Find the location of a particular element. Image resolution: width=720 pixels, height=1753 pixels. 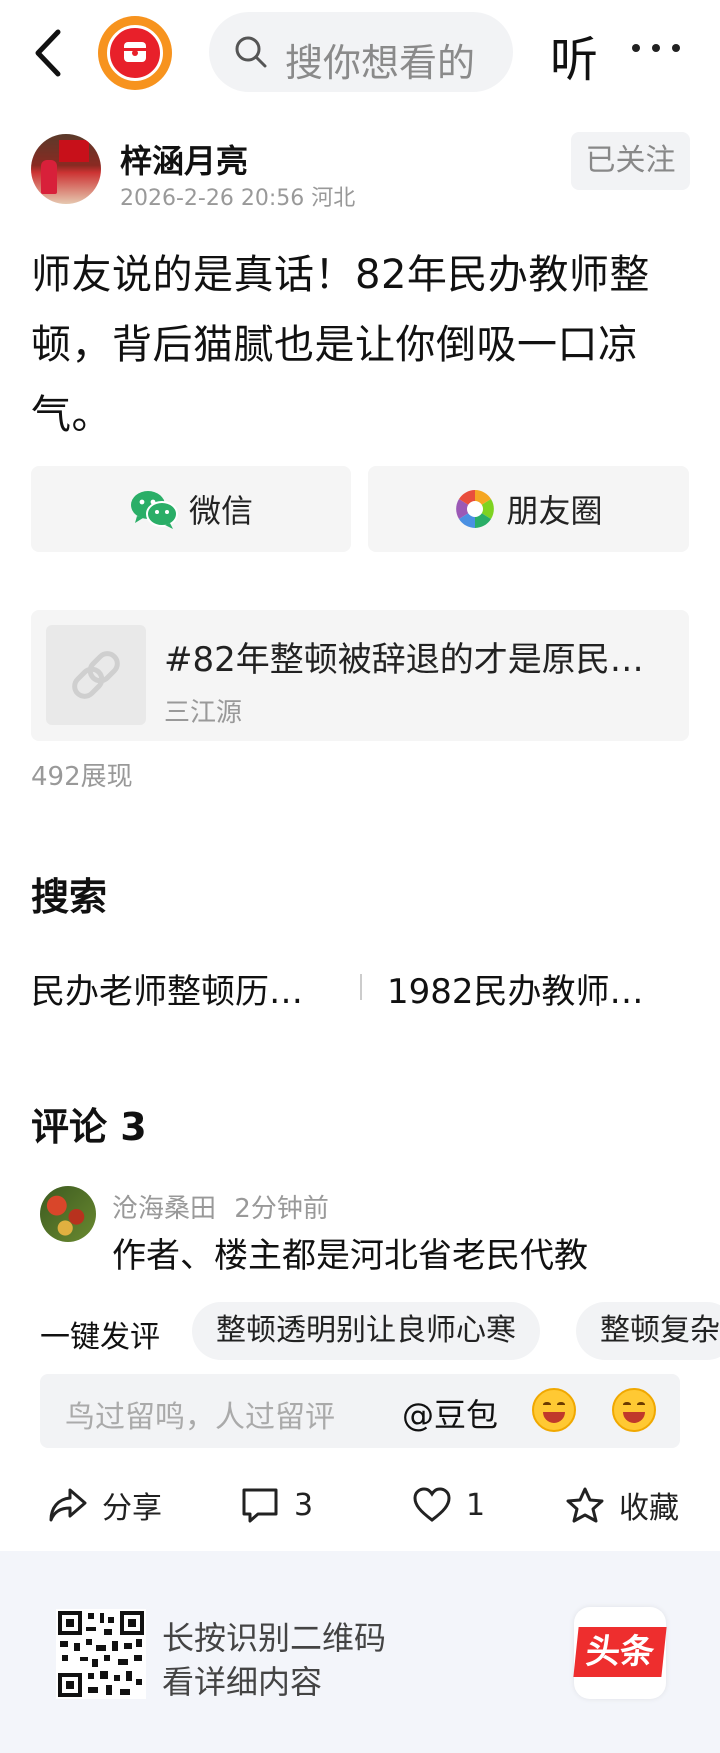

link-title: #82年整顿被辞退的才是原民办教师 is located at coordinates (419, 660).